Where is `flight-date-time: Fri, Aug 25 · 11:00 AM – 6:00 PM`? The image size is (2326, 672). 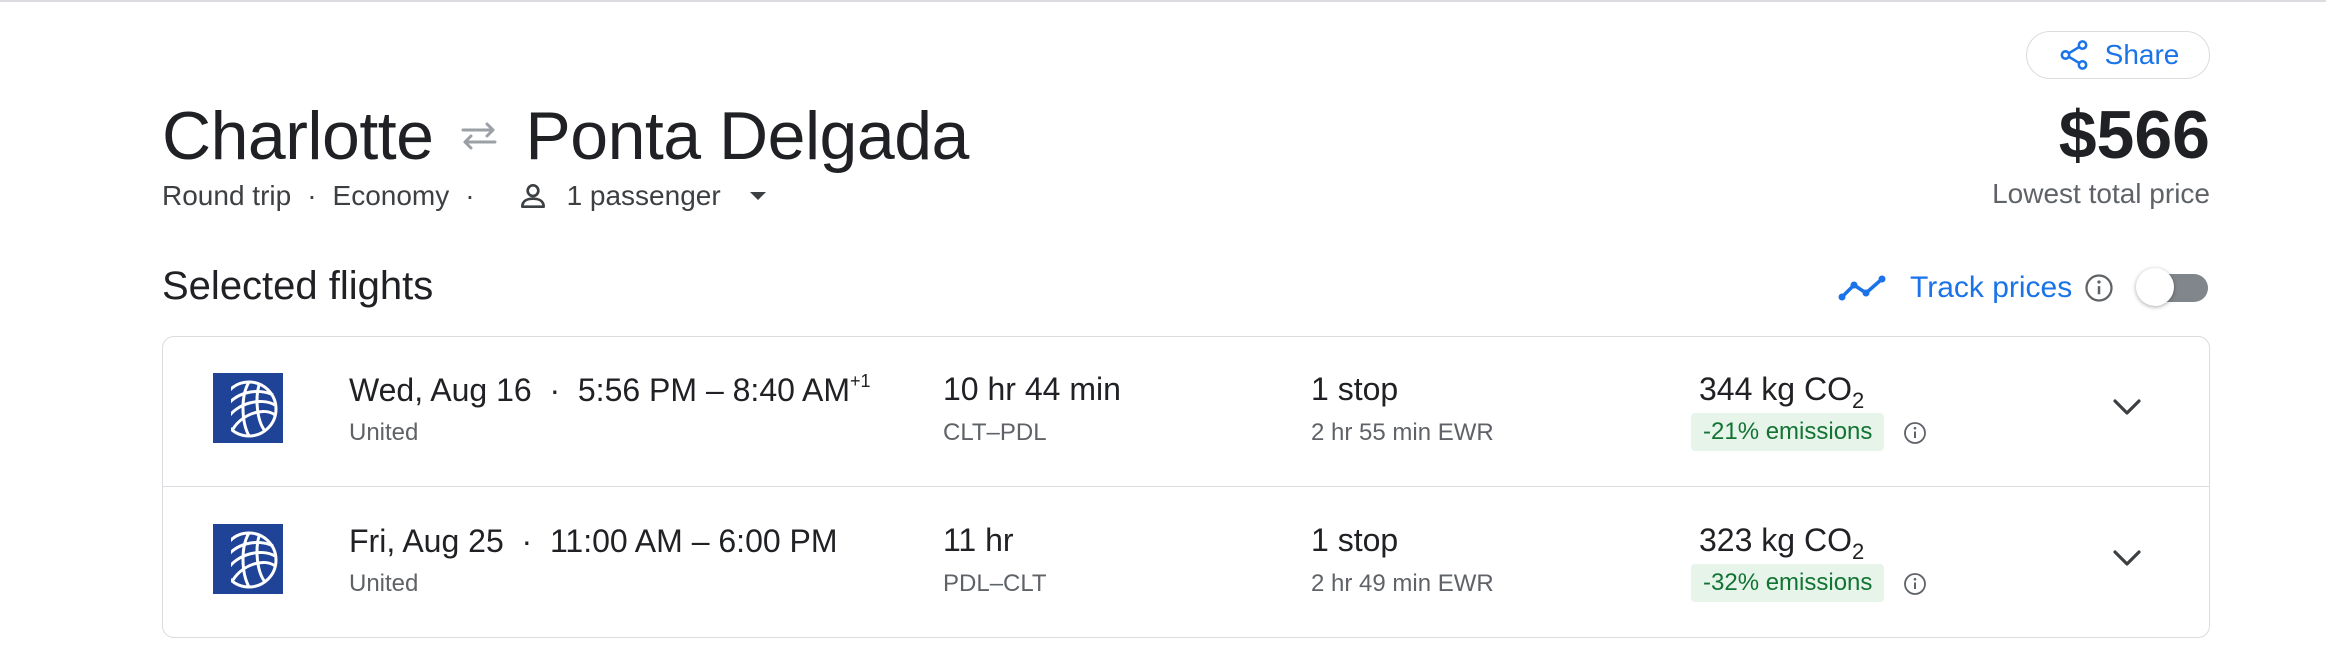
flight-date-time: Fri, Aug 25 · 11:00 AM – 6:00 PM is located at coordinates (593, 541).